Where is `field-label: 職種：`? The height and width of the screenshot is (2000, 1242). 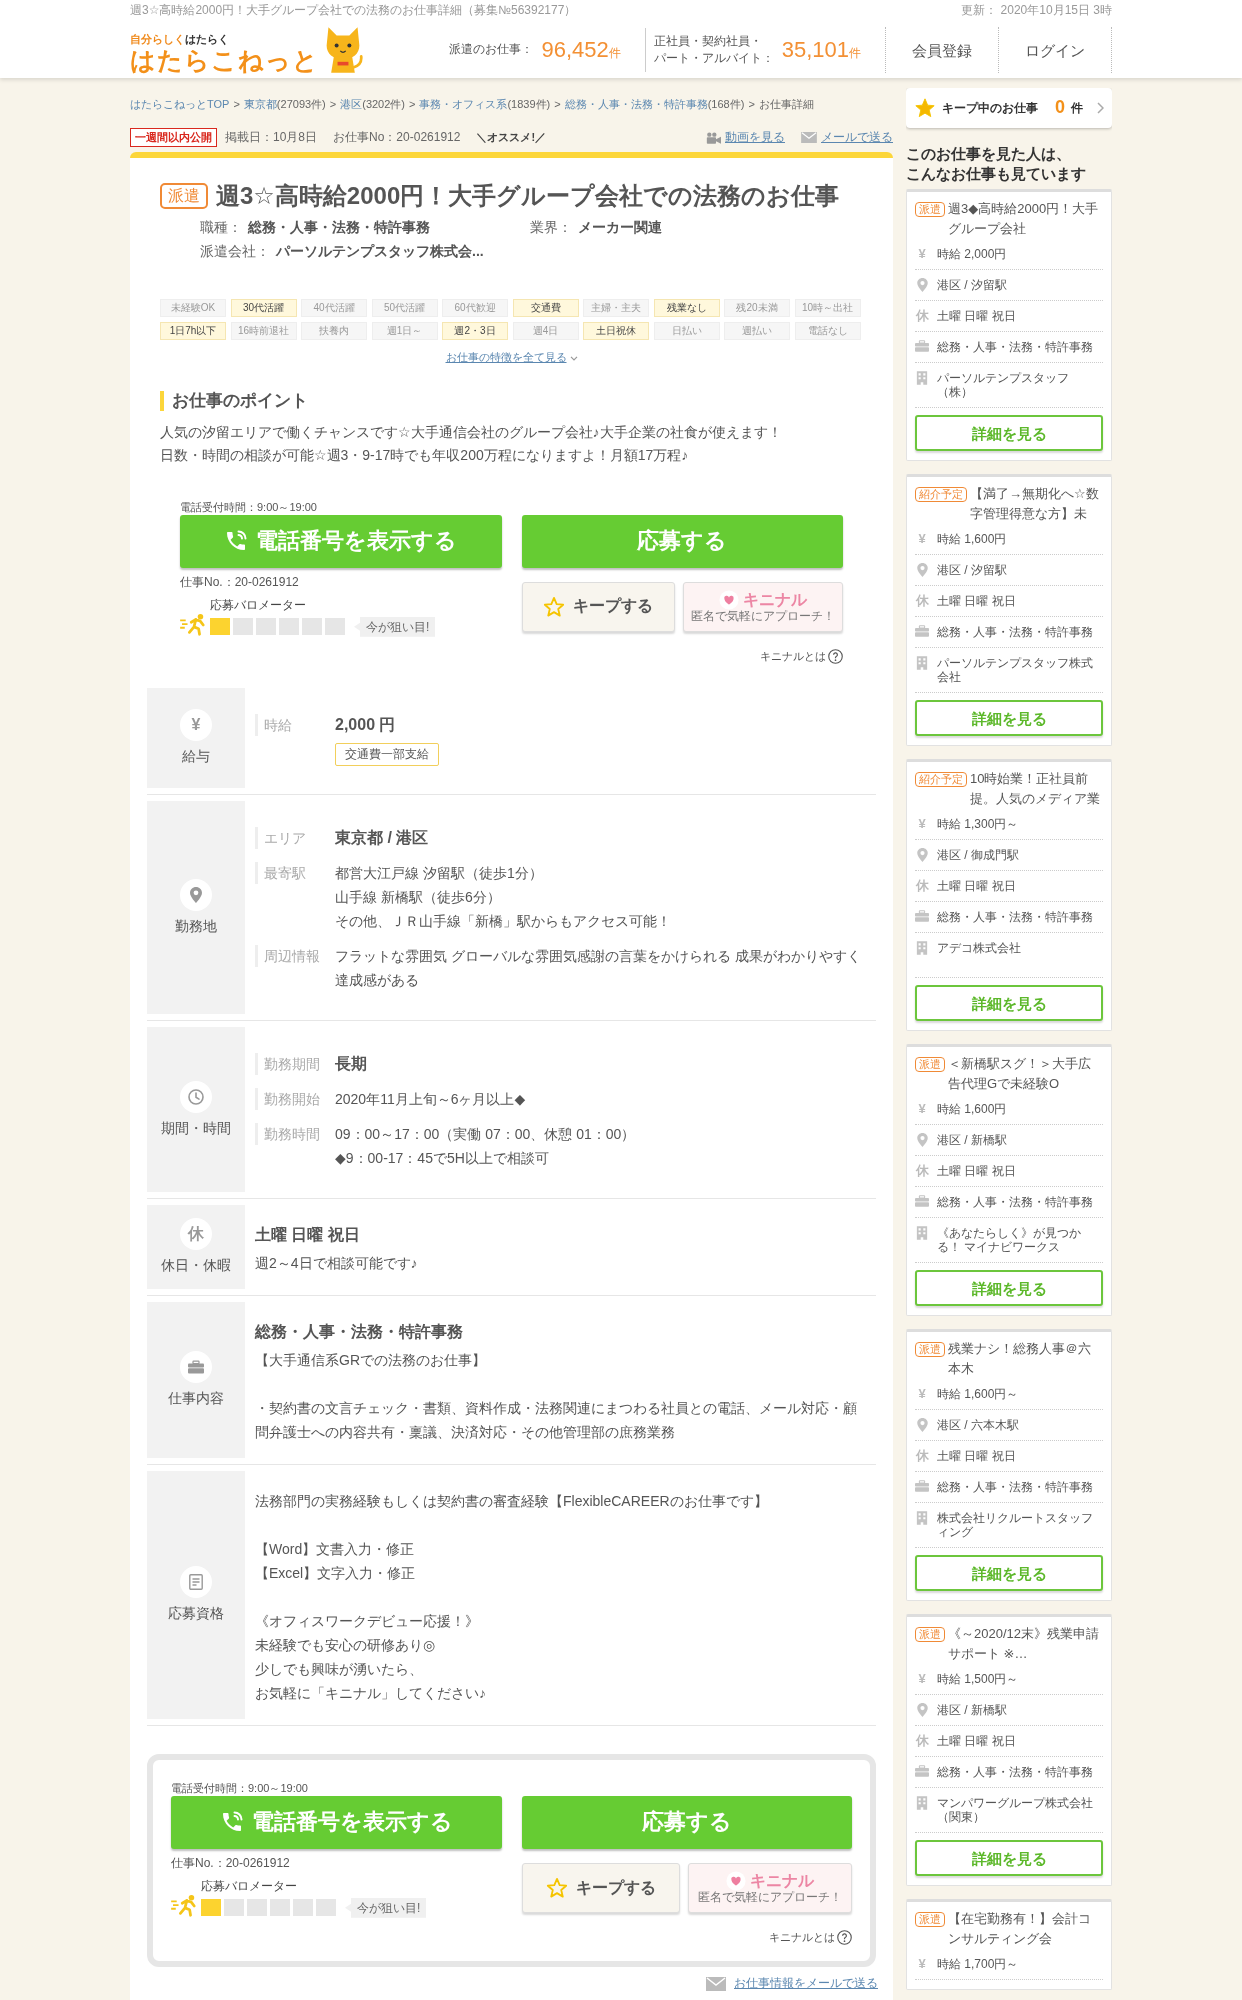
field-label: 職種： is located at coordinates (221, 227).